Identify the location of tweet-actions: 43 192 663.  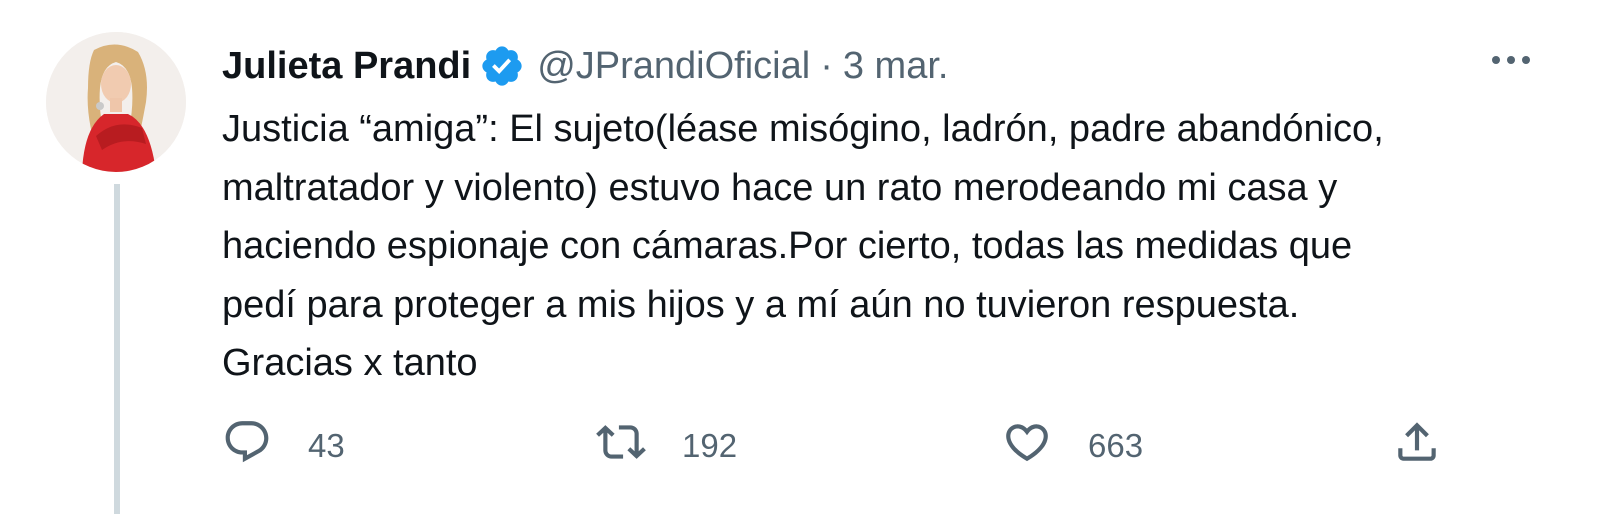
(892, 446).